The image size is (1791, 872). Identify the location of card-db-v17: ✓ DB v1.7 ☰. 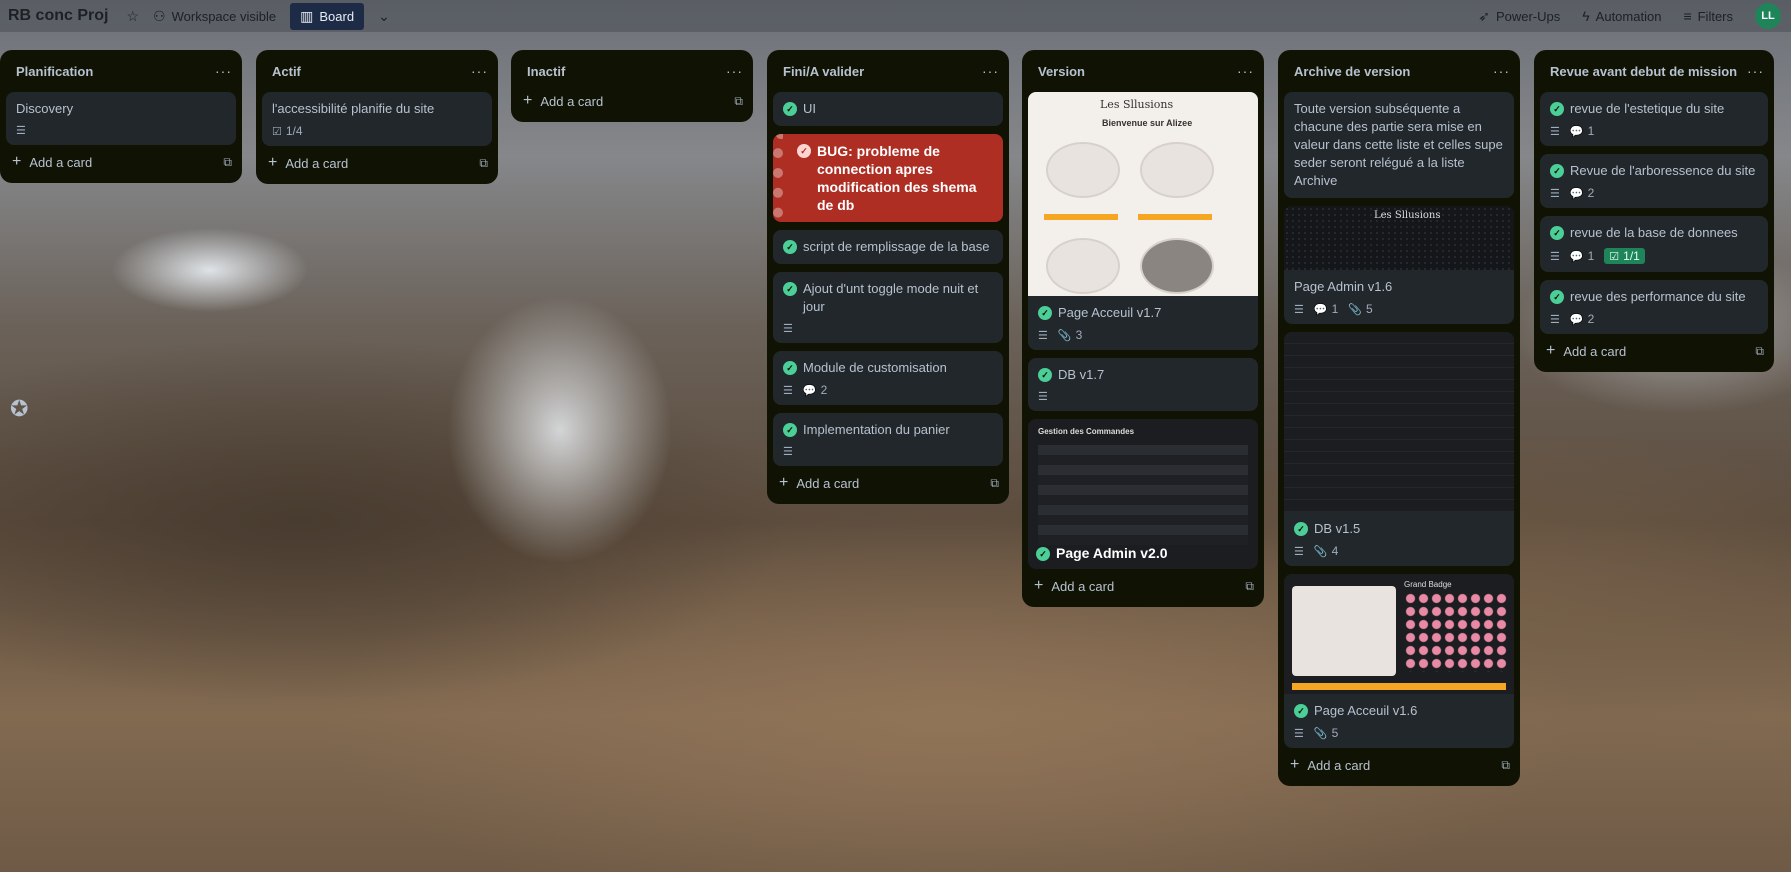
(1143, 384).